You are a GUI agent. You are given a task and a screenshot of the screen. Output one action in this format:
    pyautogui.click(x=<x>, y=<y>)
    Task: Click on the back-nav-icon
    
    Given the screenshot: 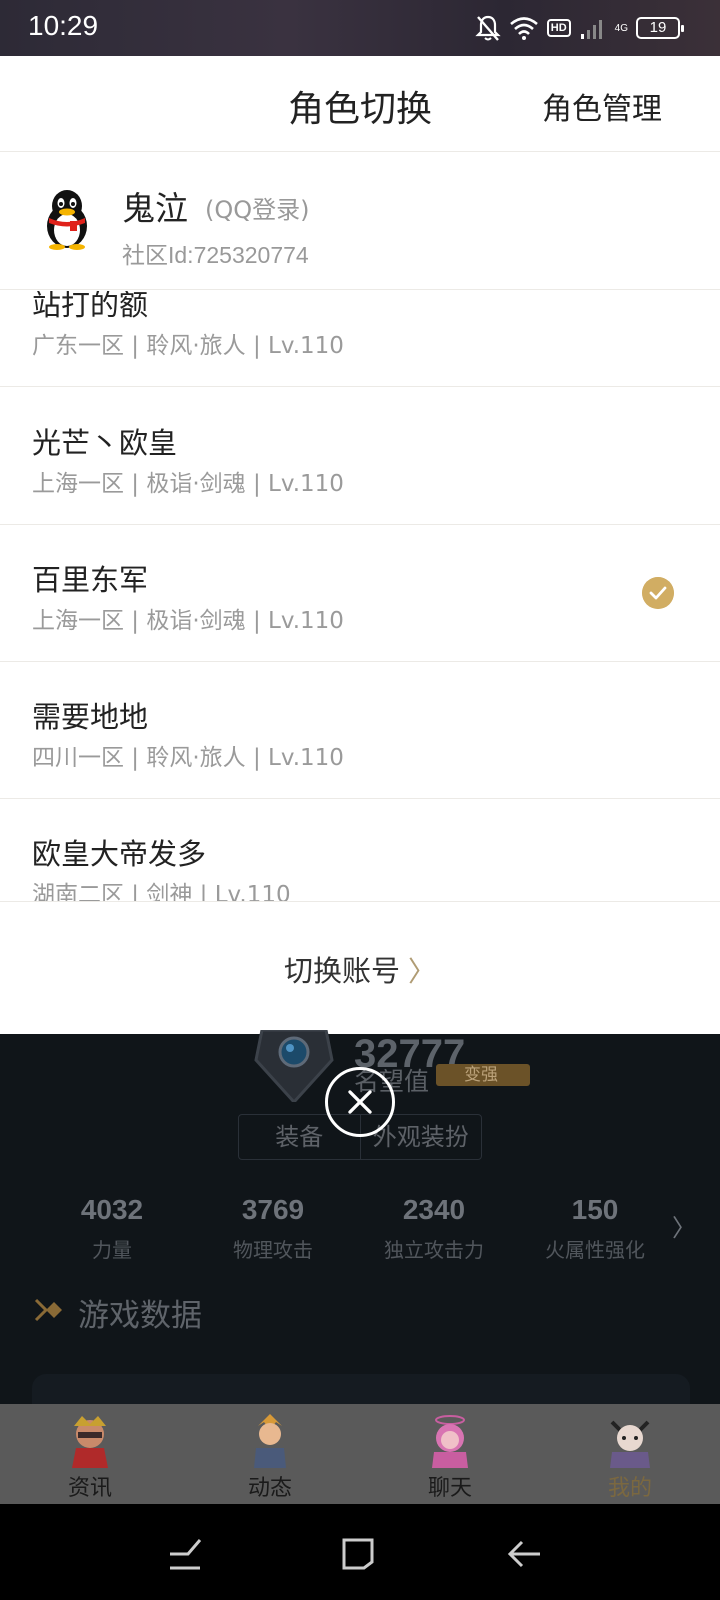 What is the action you would take?
    pyautogui.click(x=526, y=1554)
    